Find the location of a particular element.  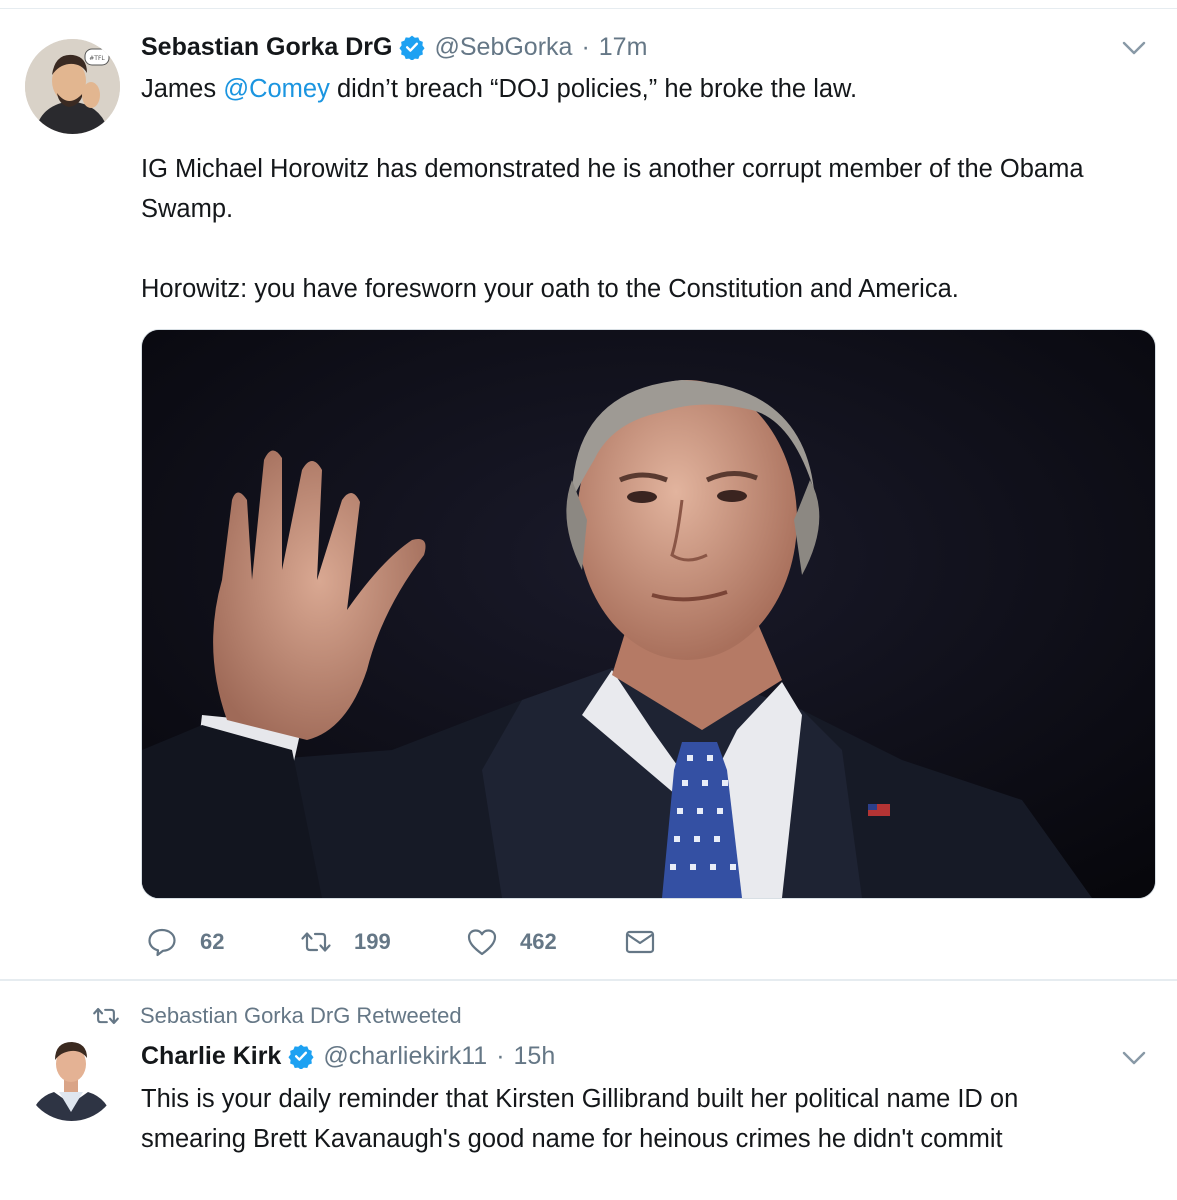

retweet-count: 199 is located at coordinates (372, 941).